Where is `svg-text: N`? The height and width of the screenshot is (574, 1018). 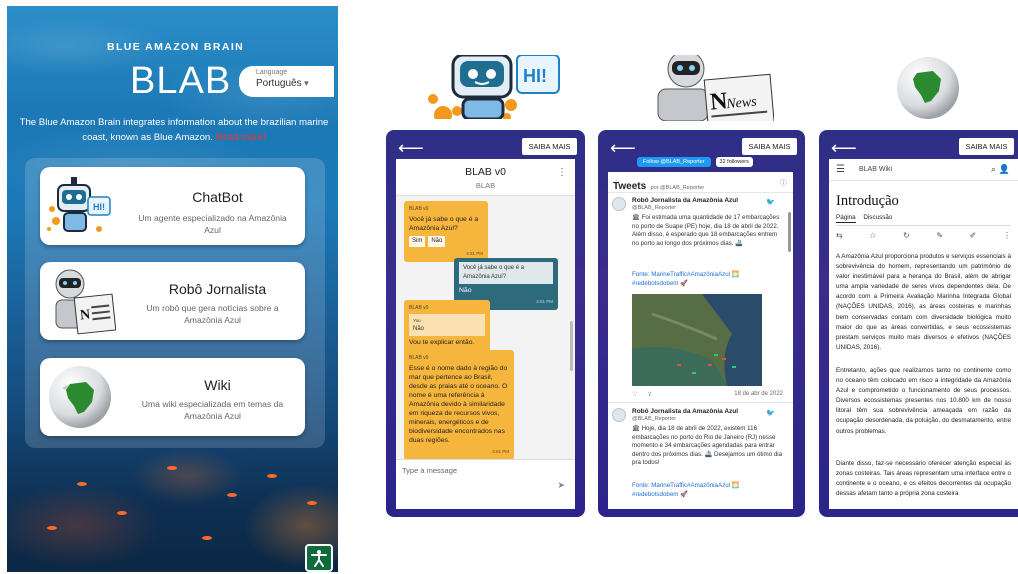
svg-text: N is located at coordinates (85, 316).